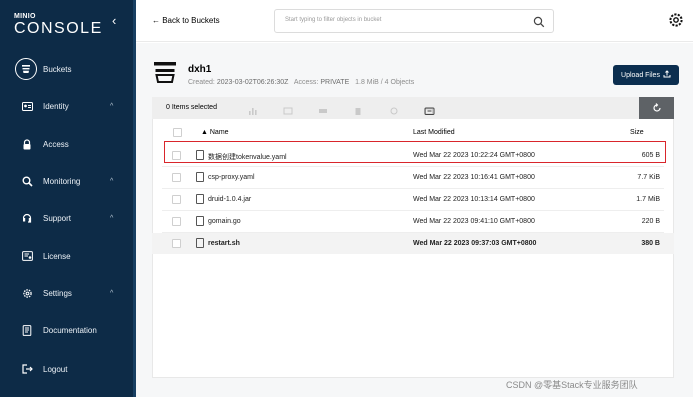  I want to click on file-name: druid-1.0.4.jar, so click(230, 199).